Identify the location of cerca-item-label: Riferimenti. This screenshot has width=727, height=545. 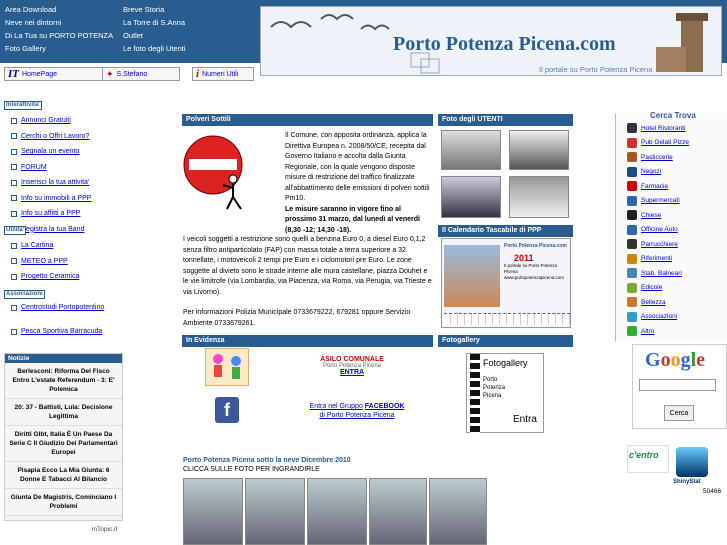
(656, 258).